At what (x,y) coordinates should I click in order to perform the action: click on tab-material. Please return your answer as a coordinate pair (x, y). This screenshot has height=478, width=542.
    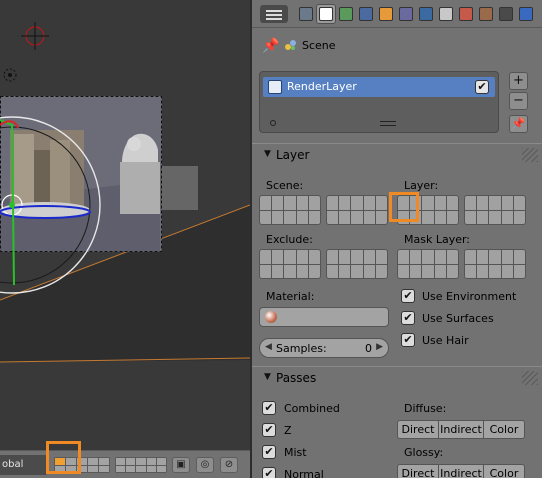
    Looking at the image, I should click on (466, 14).